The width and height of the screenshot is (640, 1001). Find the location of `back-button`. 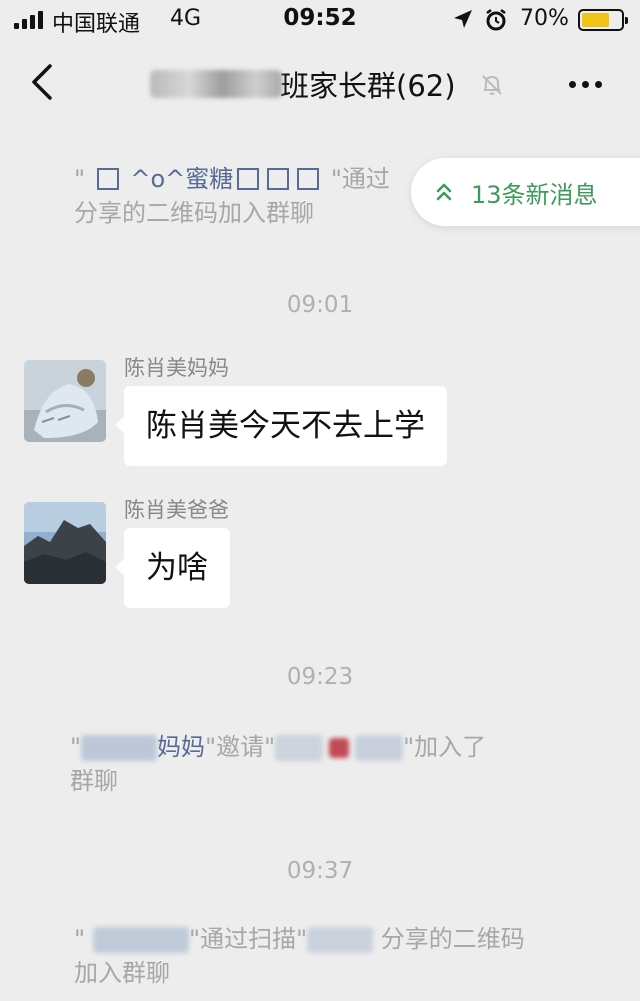

back-button is located at coordinates (44, 82).